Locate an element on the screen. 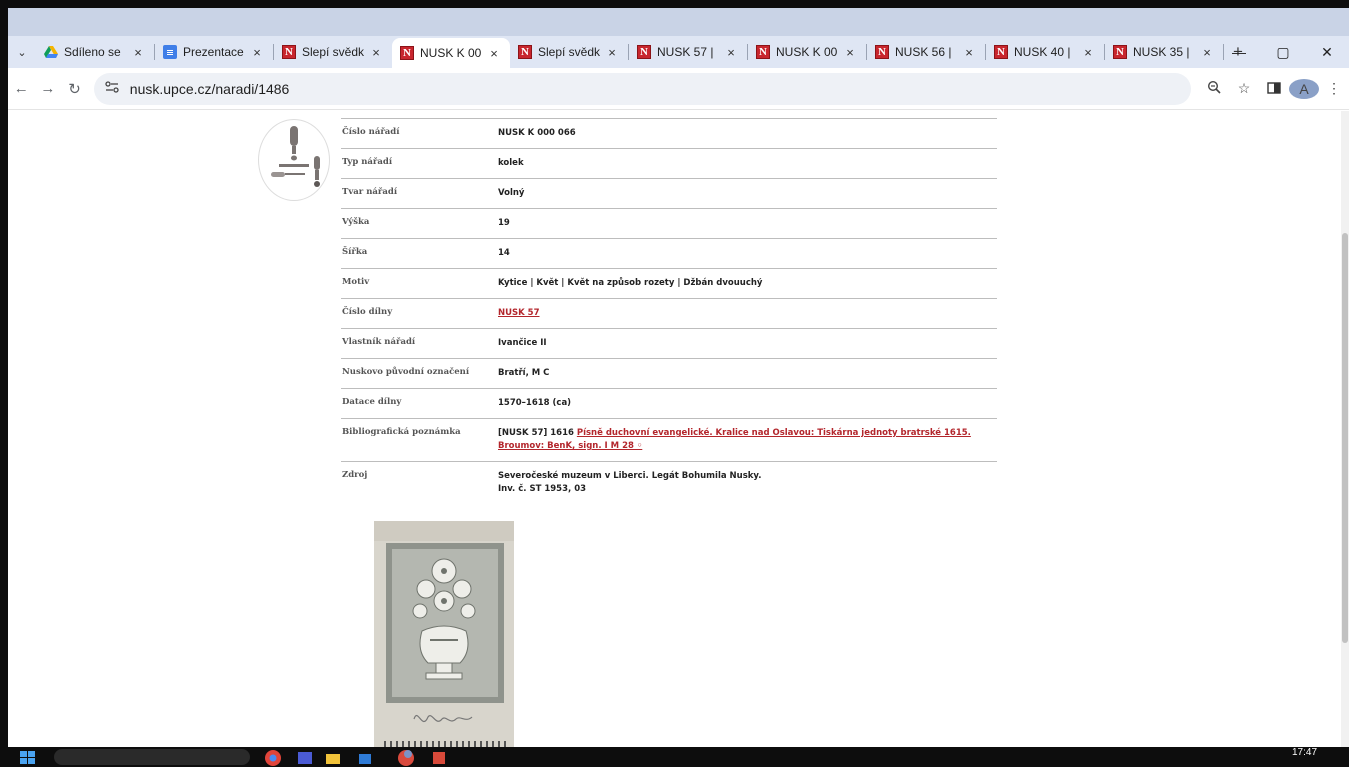  page-scrollbar is located at coordinates (1345, 429).